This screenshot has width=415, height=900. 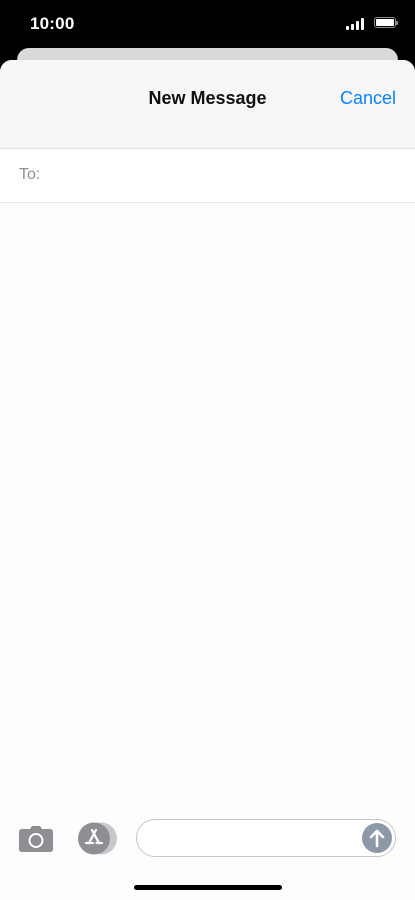 I want to click on home-indicator, so click(x=208, y=887).